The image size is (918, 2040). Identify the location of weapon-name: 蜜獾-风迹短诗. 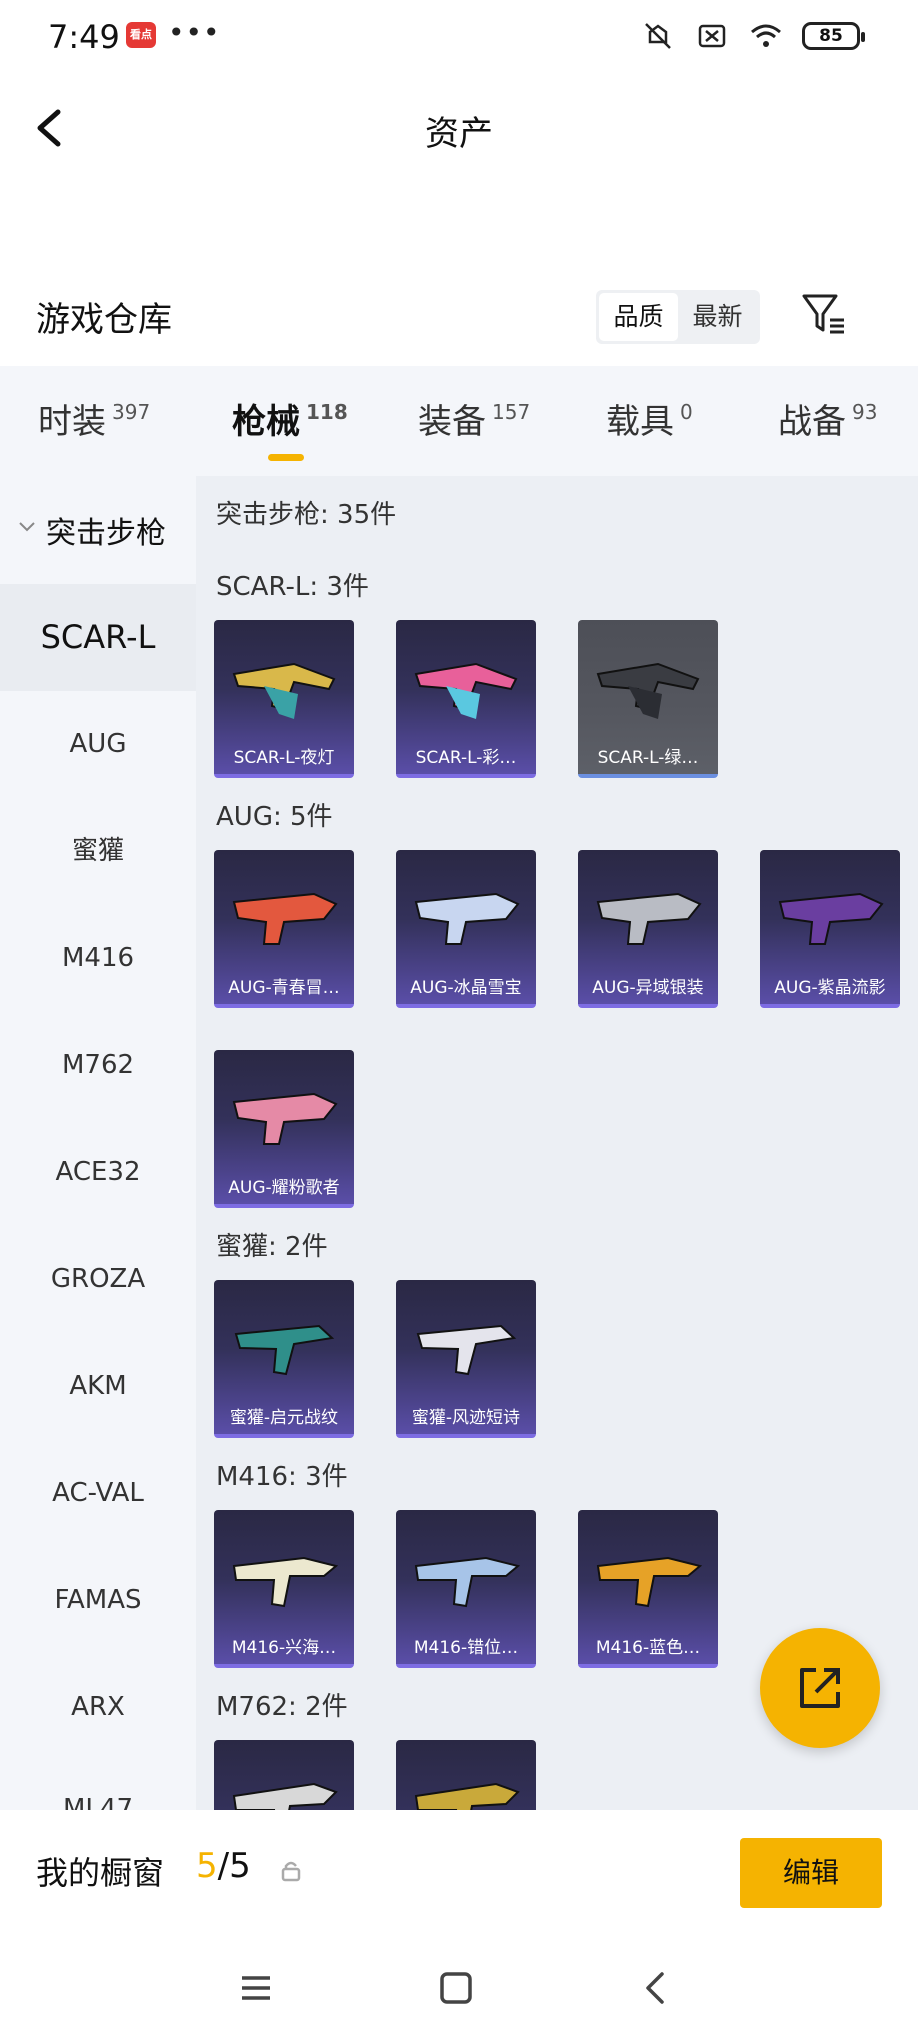
(466, 1418).